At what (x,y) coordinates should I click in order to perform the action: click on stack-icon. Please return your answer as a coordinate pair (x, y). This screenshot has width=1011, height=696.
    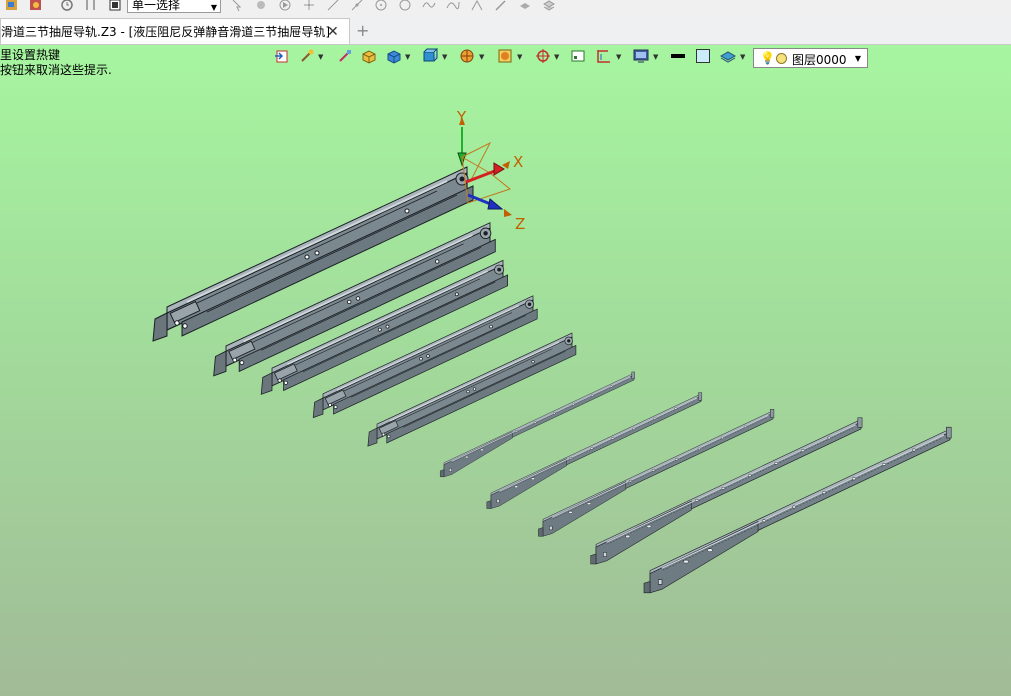
    Looking at the image, I should click on (525, 6).